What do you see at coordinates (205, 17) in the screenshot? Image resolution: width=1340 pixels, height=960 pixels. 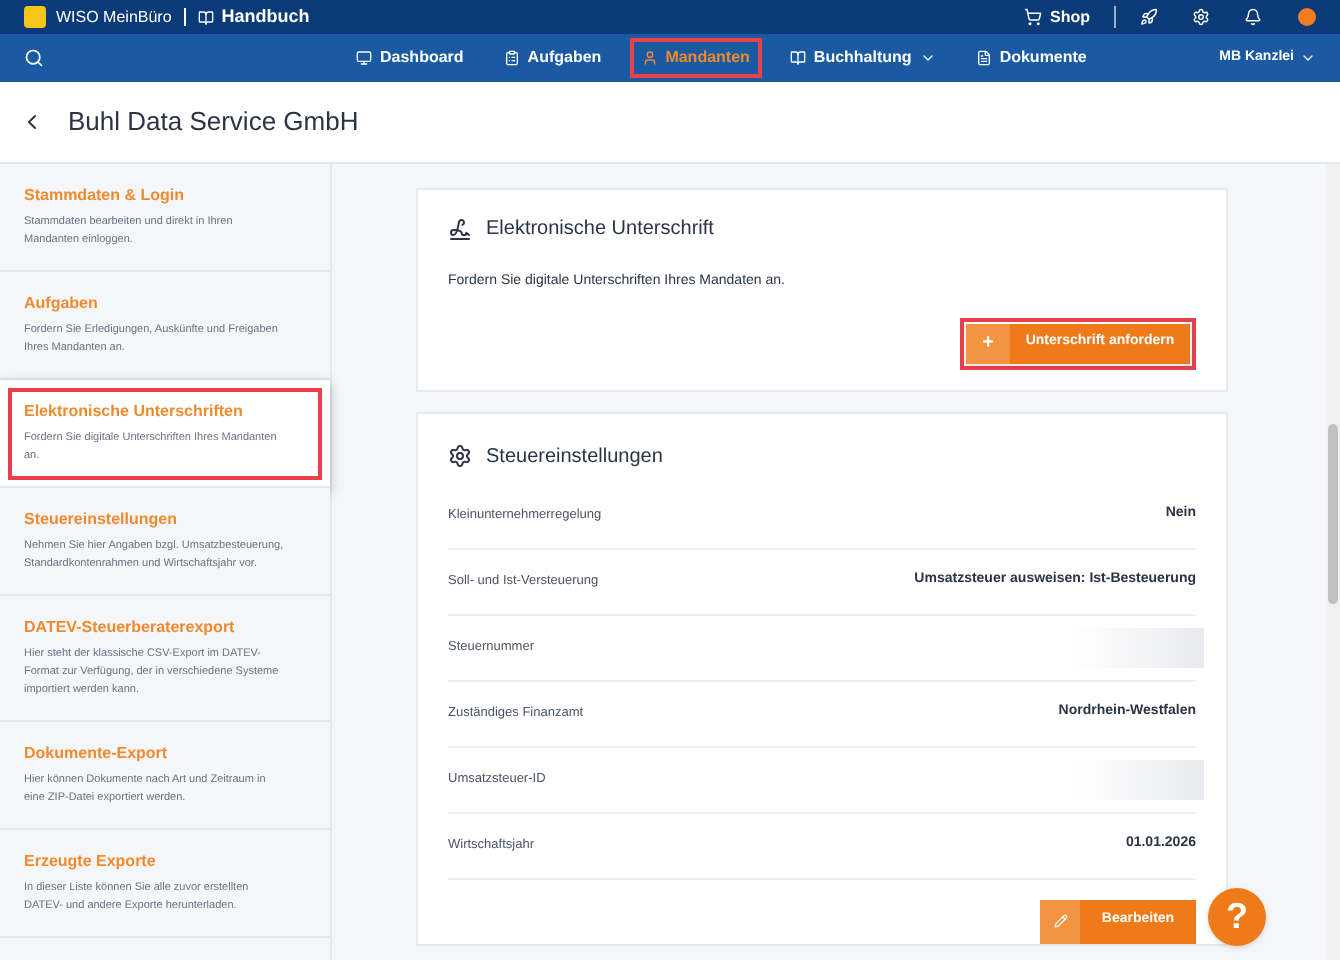 I see `book-icon` at bounding box center [205, 17].